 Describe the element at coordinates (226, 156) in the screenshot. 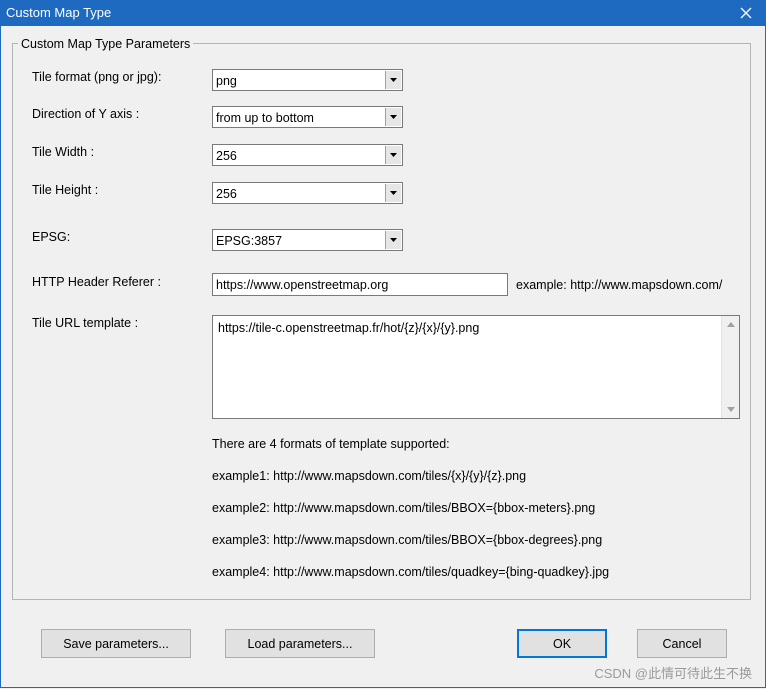

I see `tile-width-value: 256` at that location.